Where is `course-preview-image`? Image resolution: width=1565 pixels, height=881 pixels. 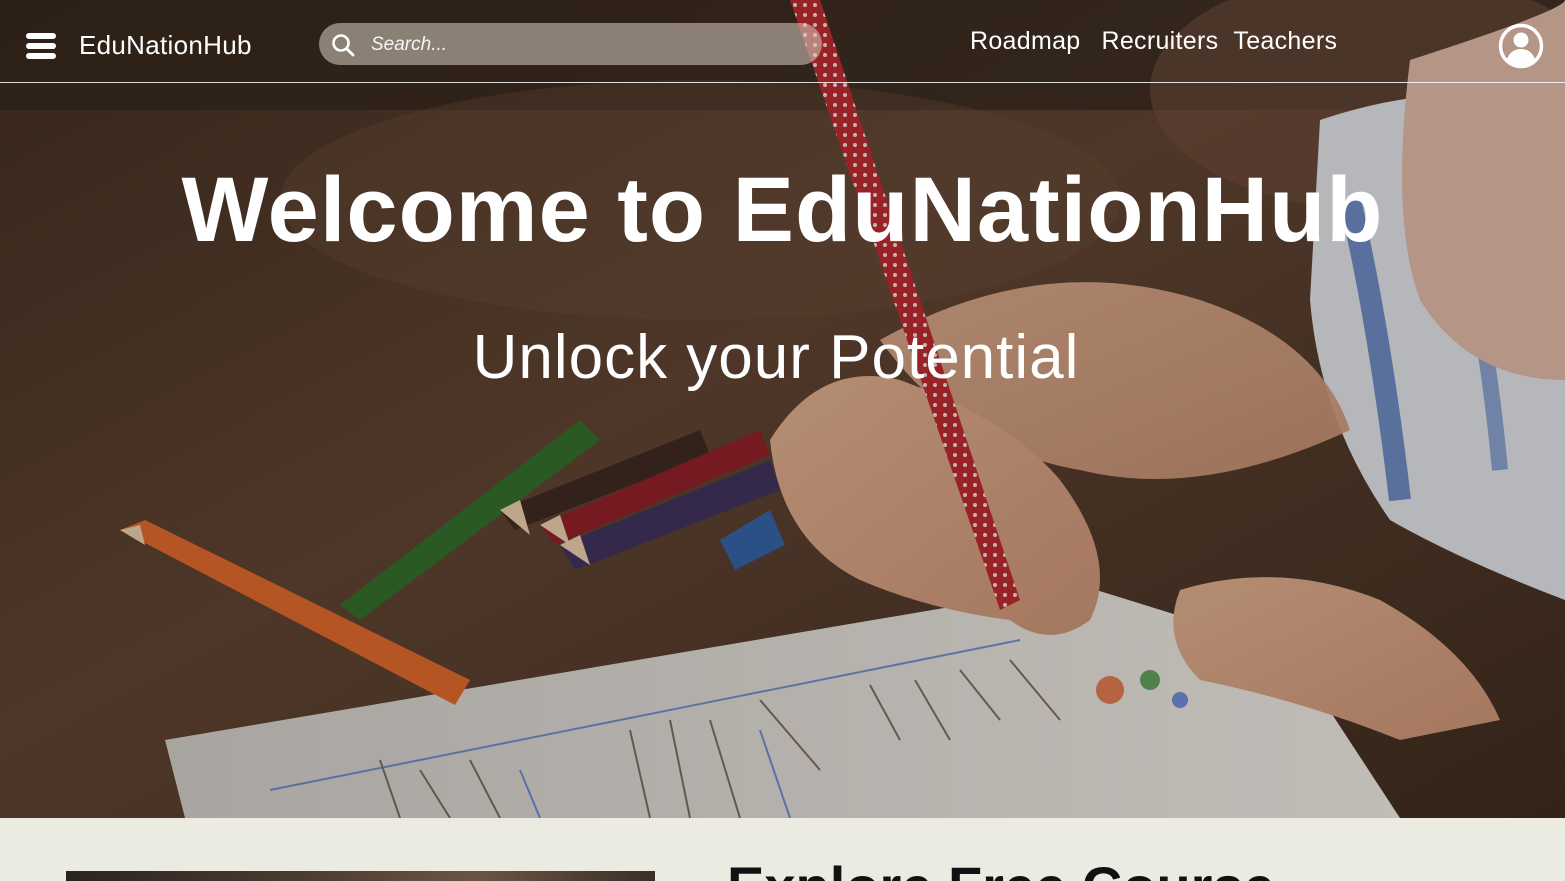 course-preview-image is located at coordinates (360, 876).